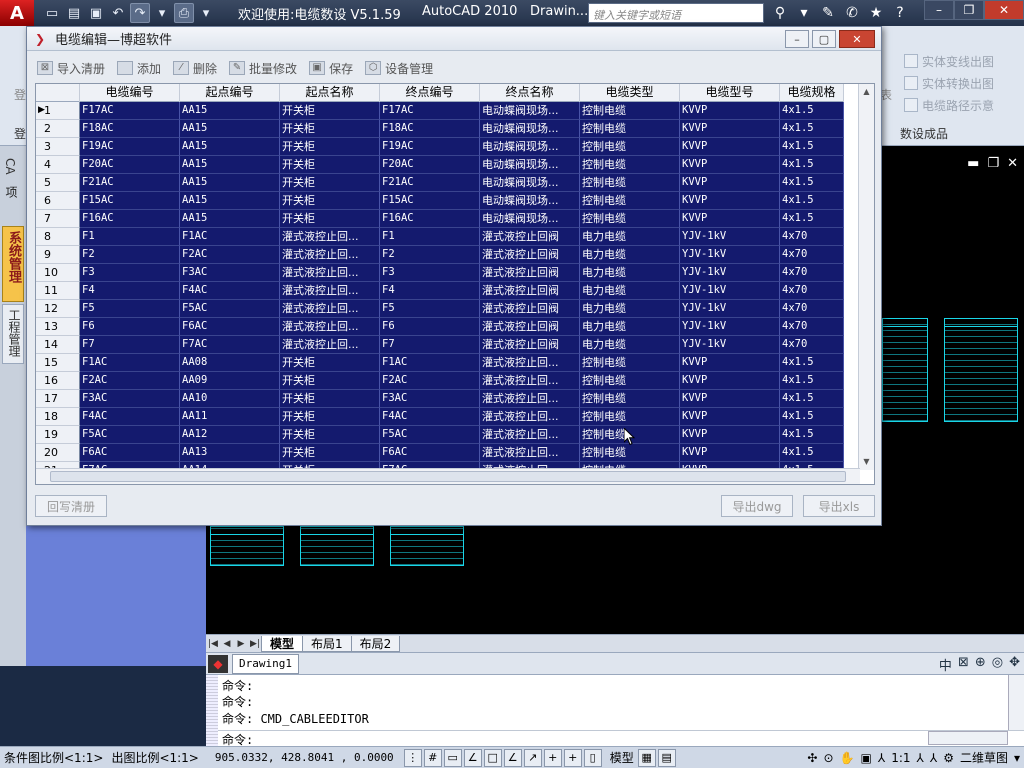 This screenshot has width=1024, height=768. I want to click on table-cell: F2AC, so click(230, 255).